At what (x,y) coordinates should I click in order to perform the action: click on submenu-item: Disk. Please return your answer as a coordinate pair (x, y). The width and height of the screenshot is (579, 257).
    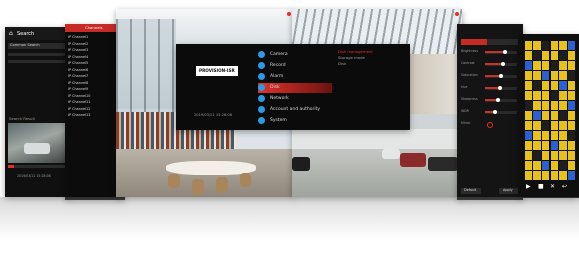
    Looking at the image, I should click on (342, 64).